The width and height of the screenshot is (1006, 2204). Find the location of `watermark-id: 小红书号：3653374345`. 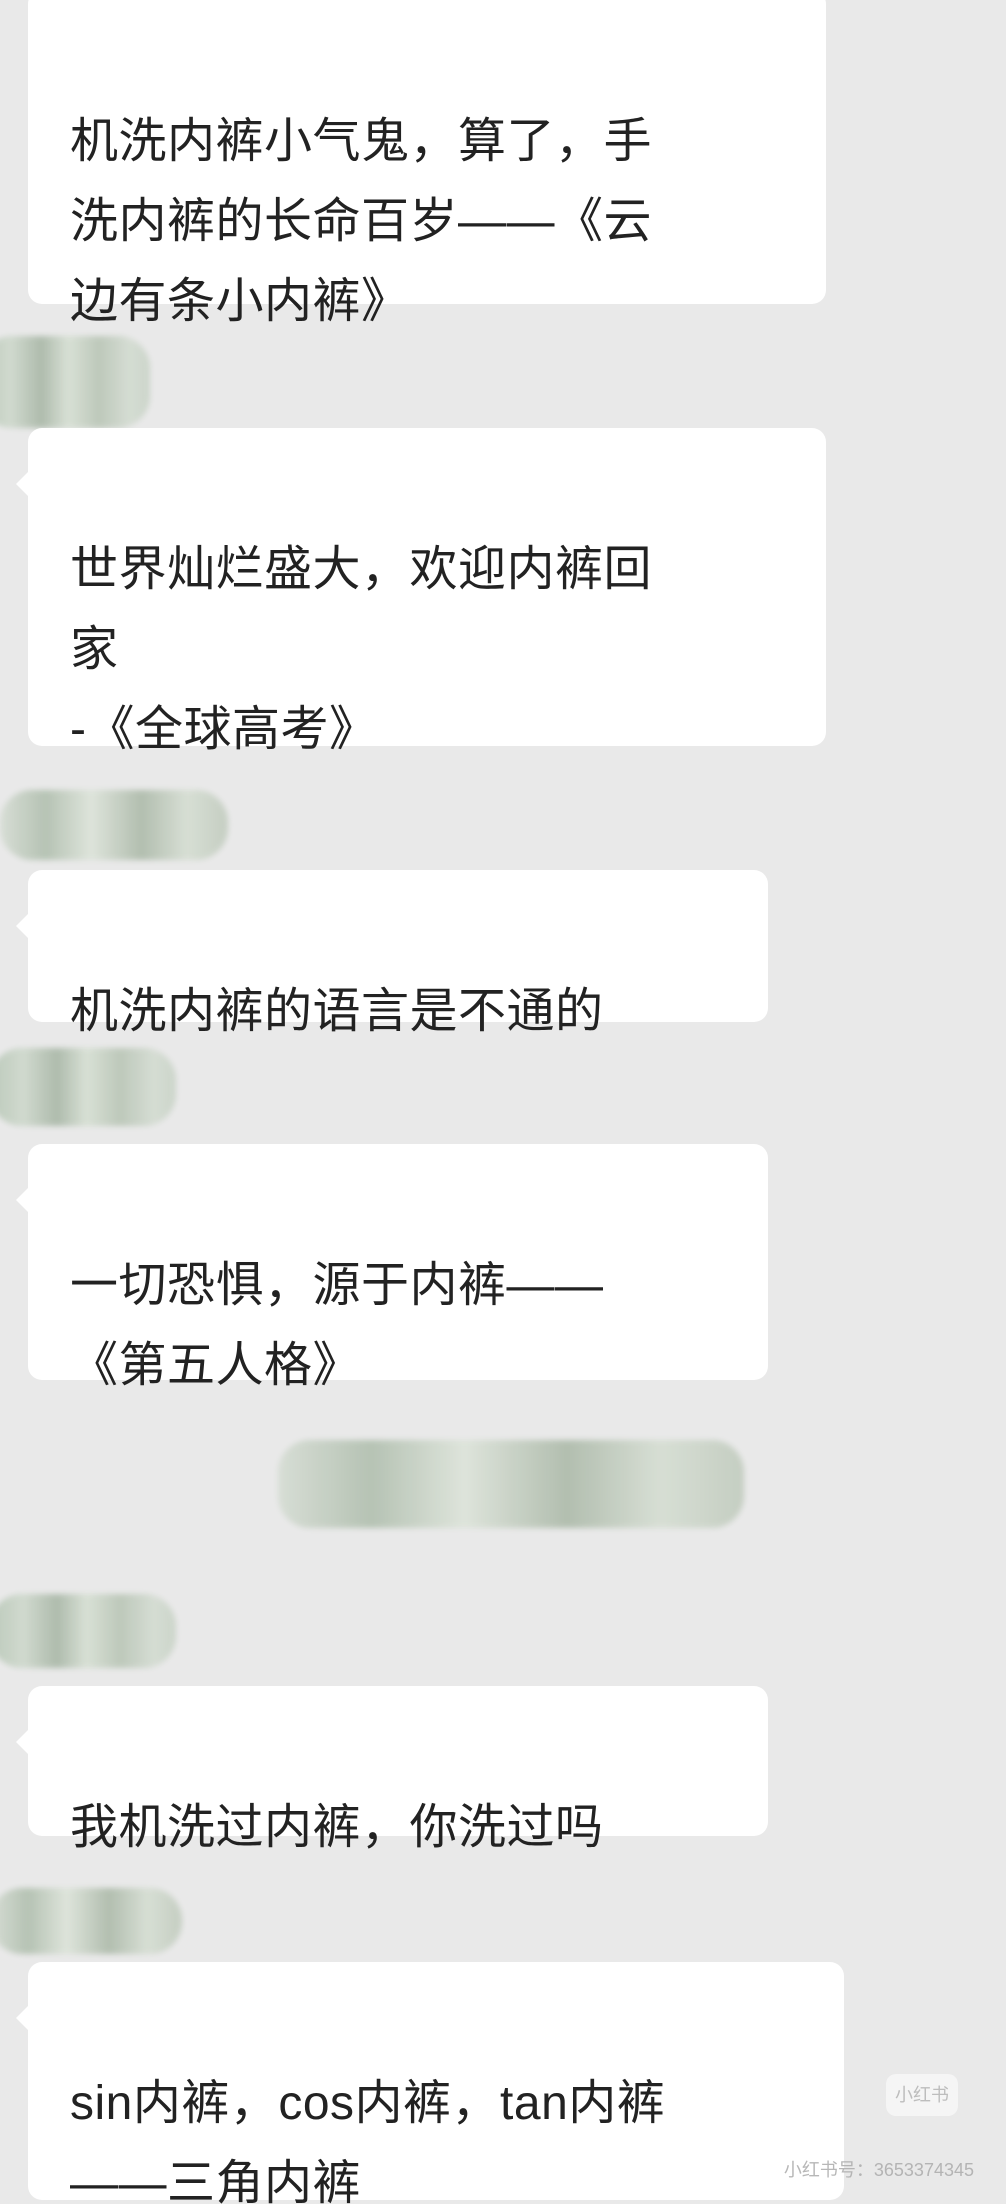

watermark-id: 小红书号：3653374345 is located at coordinates (878, 2170).